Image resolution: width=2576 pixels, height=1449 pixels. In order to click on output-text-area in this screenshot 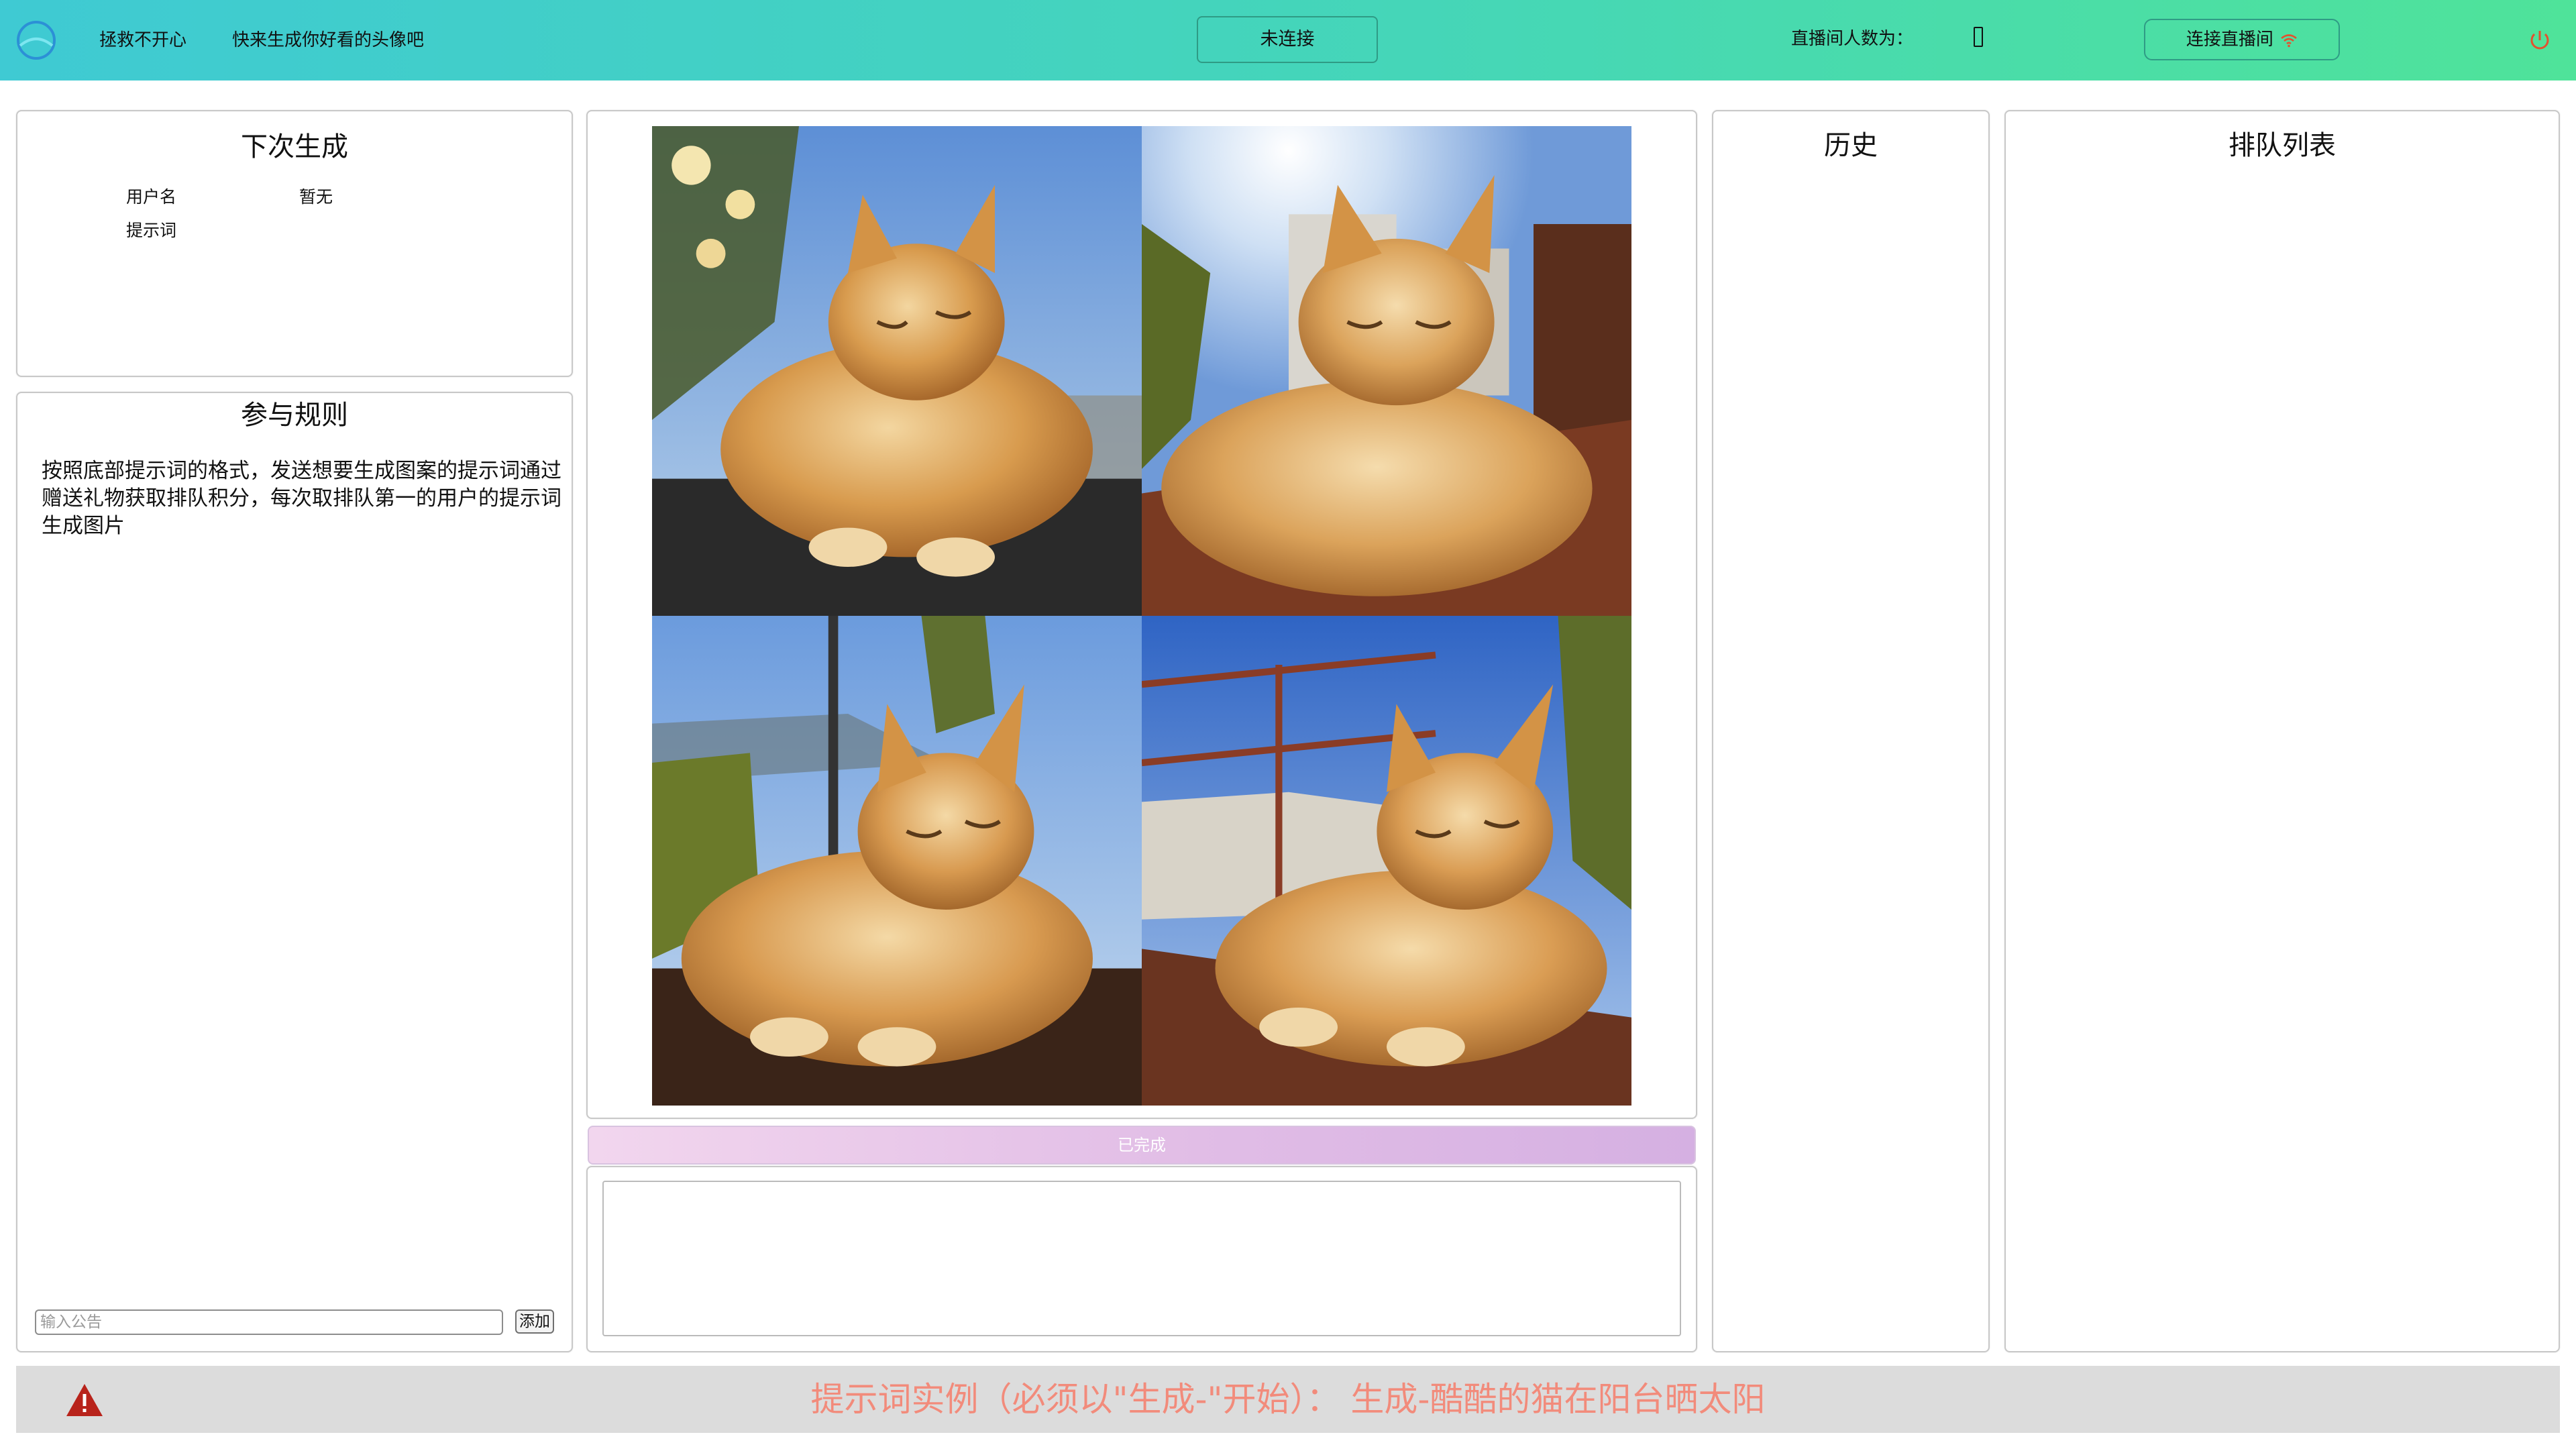, I will do `click(1141, 1258)`.